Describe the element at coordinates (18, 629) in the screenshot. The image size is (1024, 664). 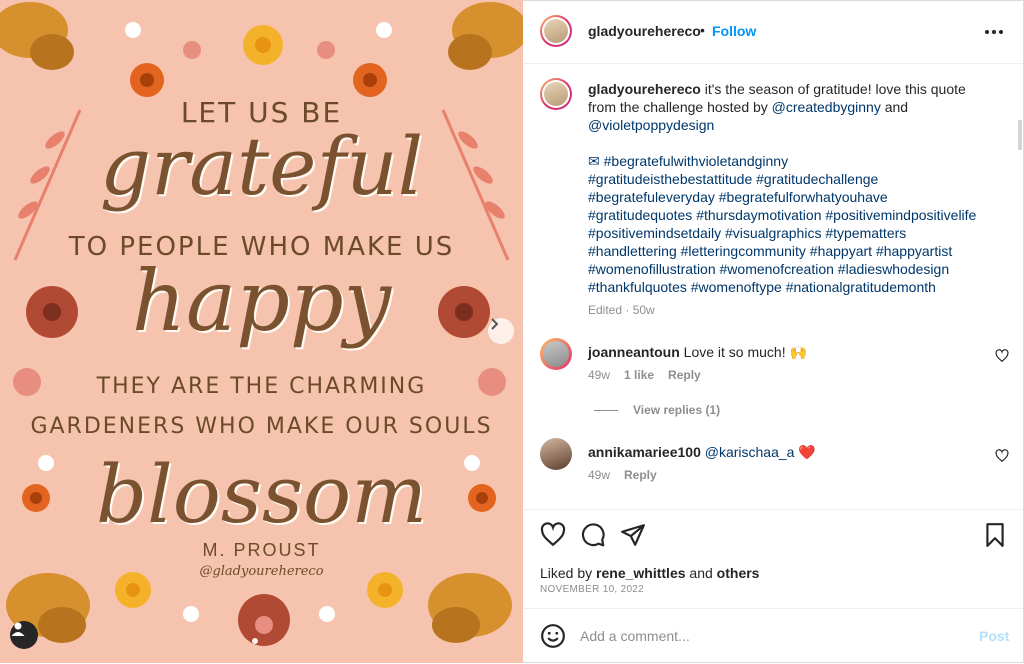
I see `person-icon` at that location.